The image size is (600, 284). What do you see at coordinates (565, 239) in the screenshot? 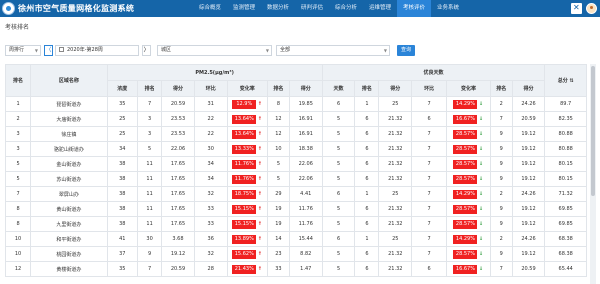
I see `table-cell-total: 68.38` at bounding box center [565, 239].